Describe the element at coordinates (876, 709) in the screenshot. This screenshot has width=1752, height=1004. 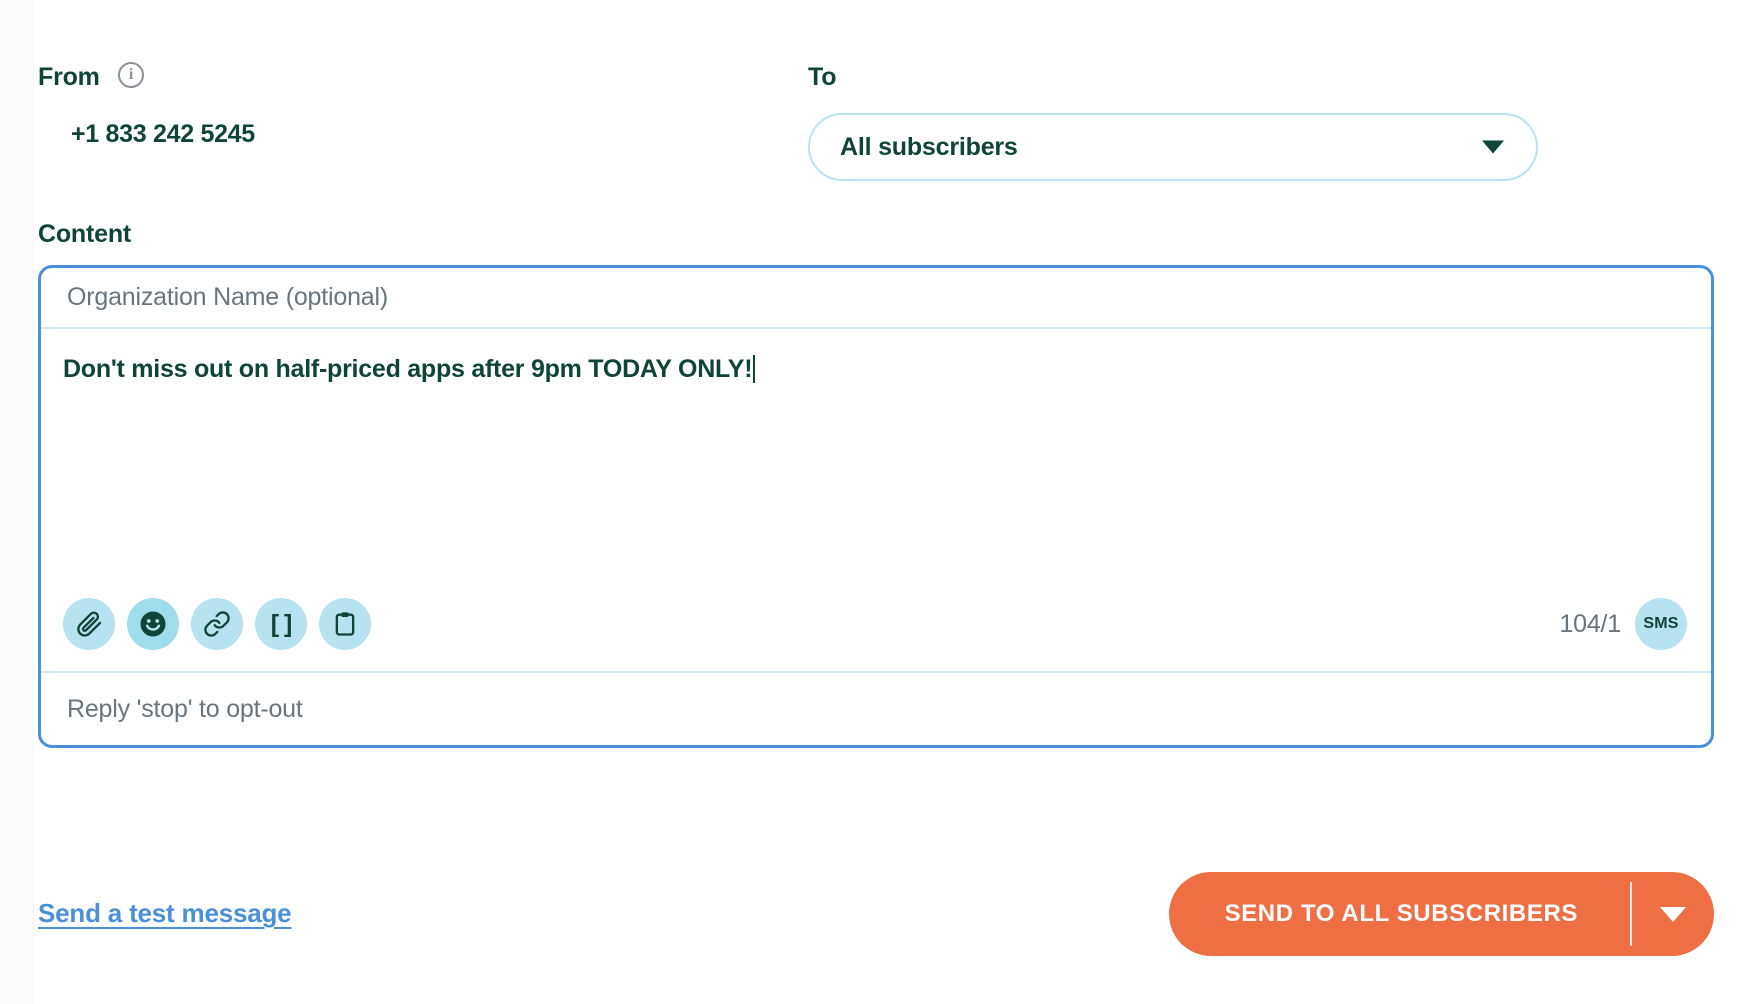
I see `optout-footer: Reply 'stop' to opt-out` at that location.